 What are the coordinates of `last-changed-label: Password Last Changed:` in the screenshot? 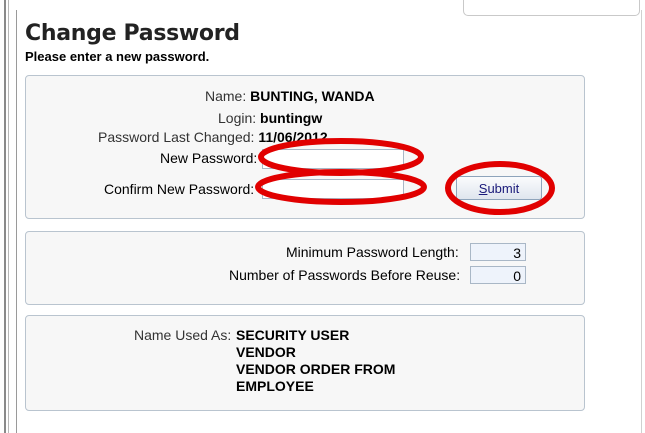 It's located at (176, 137).